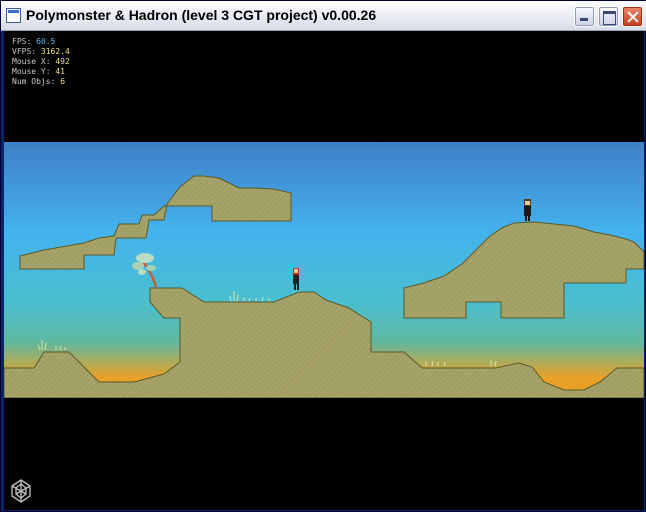 The height and width of the screenshot is (512, 646). I want to click on maximize-button, so click(608, 16).